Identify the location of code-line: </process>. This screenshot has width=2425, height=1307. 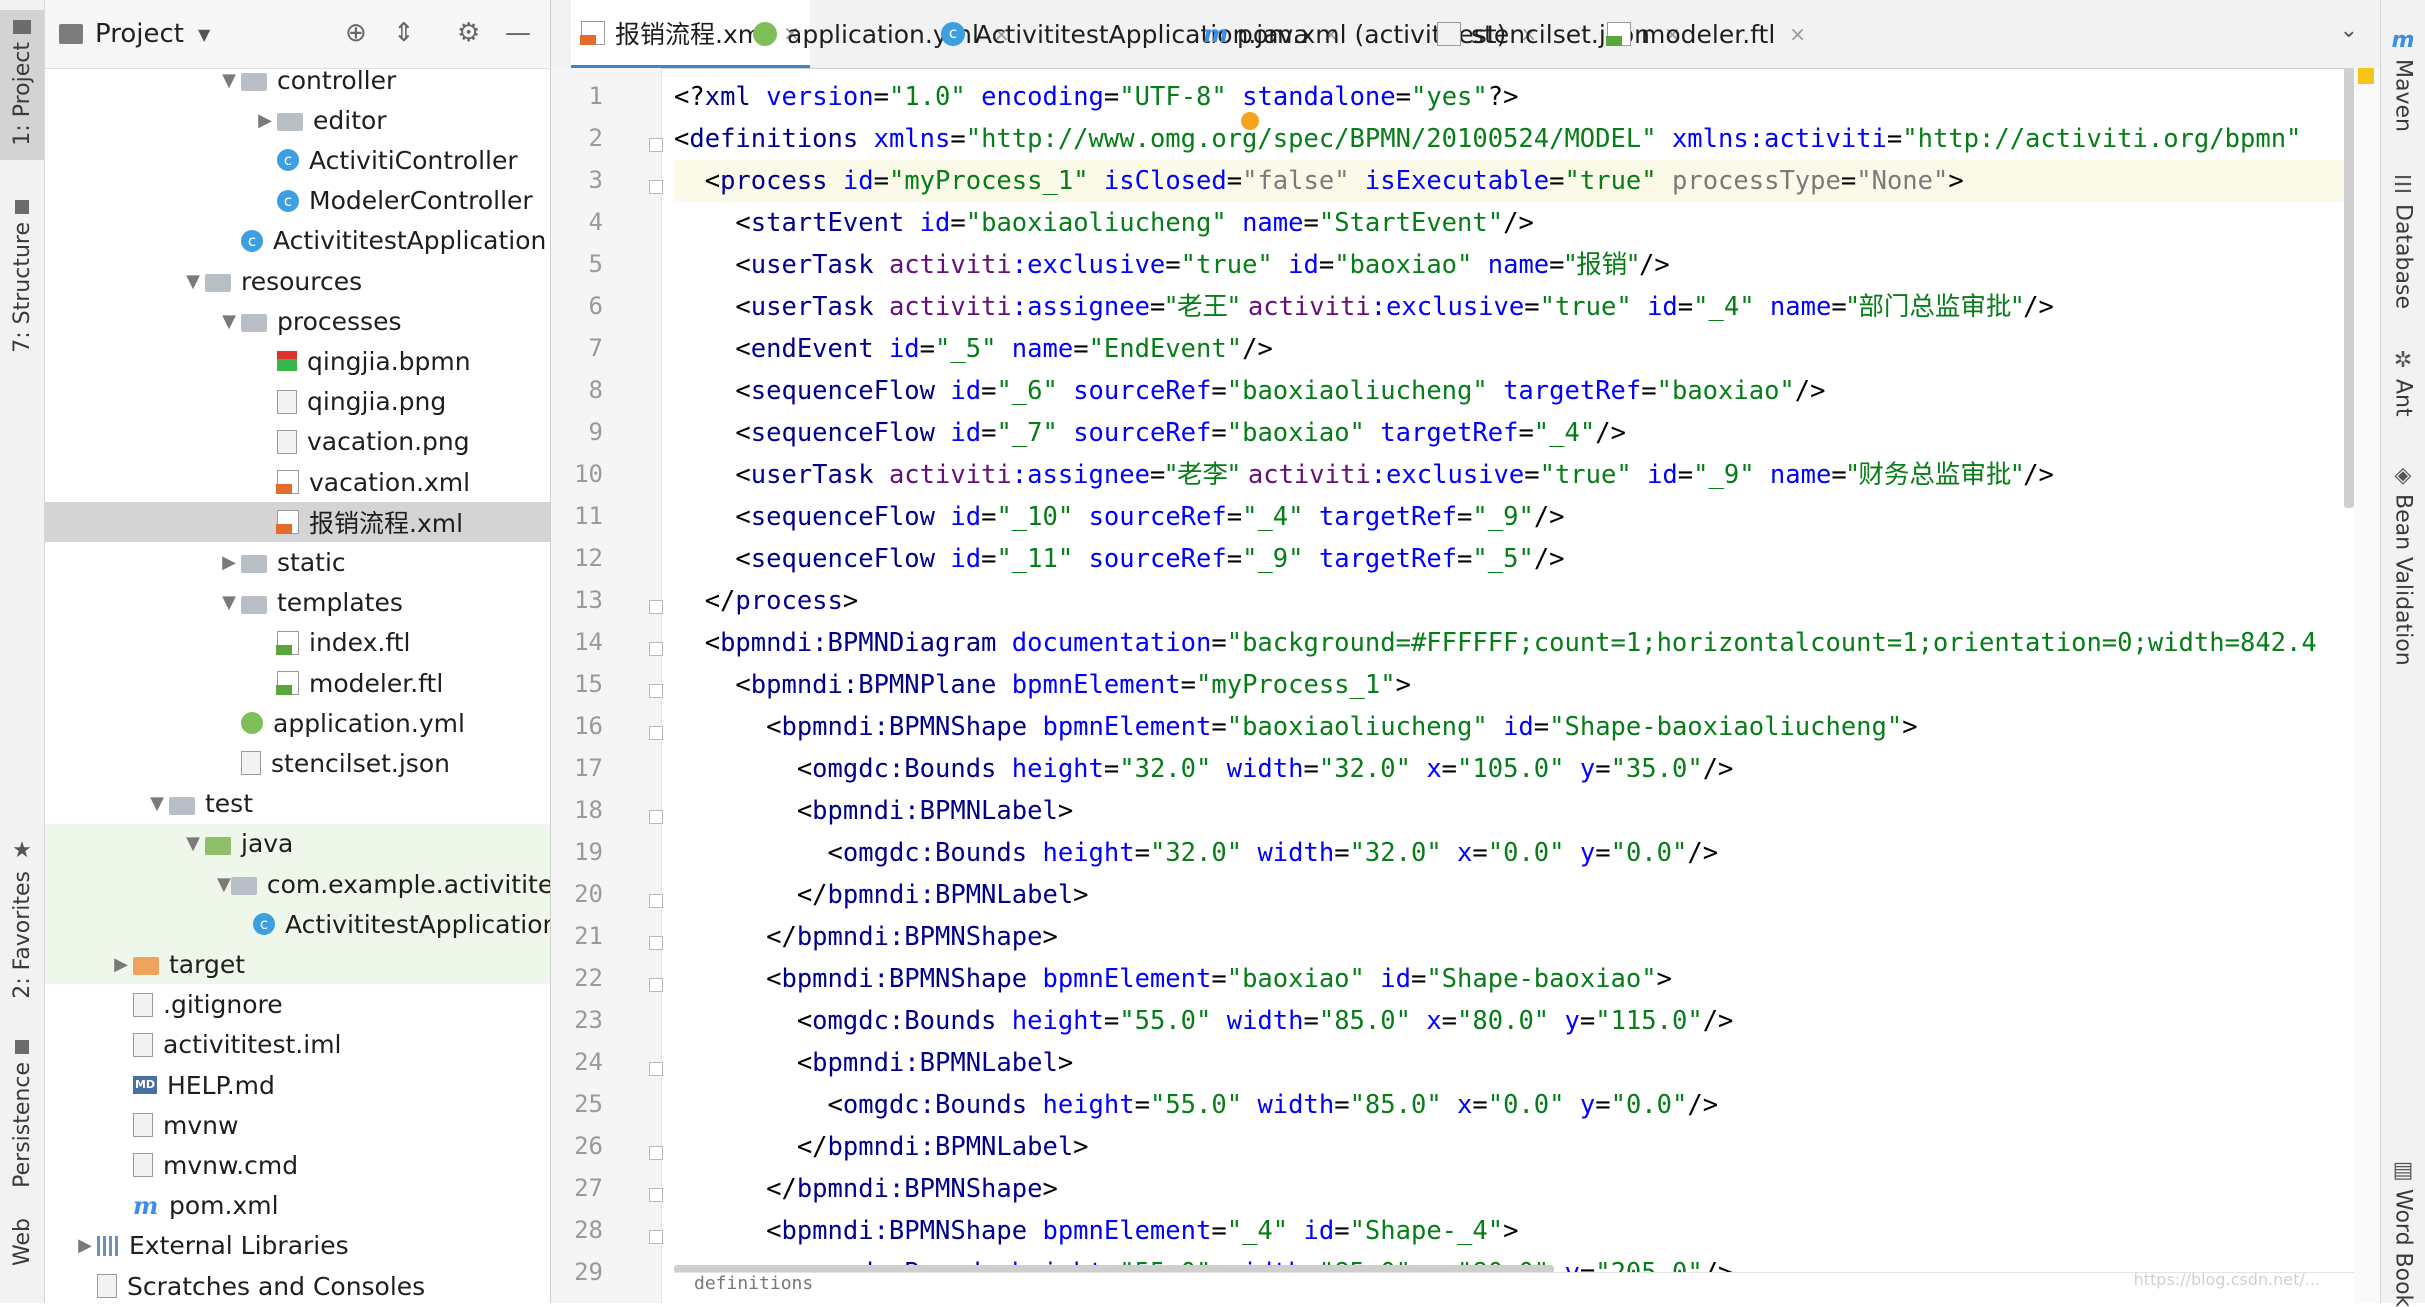
(766, 601).